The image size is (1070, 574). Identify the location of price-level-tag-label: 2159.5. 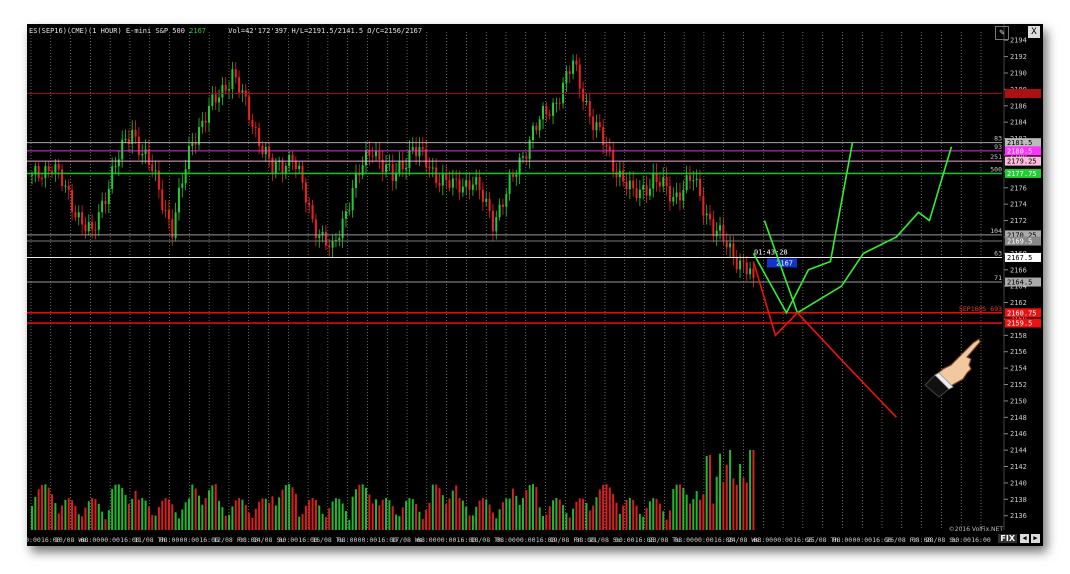
(1019, 324).